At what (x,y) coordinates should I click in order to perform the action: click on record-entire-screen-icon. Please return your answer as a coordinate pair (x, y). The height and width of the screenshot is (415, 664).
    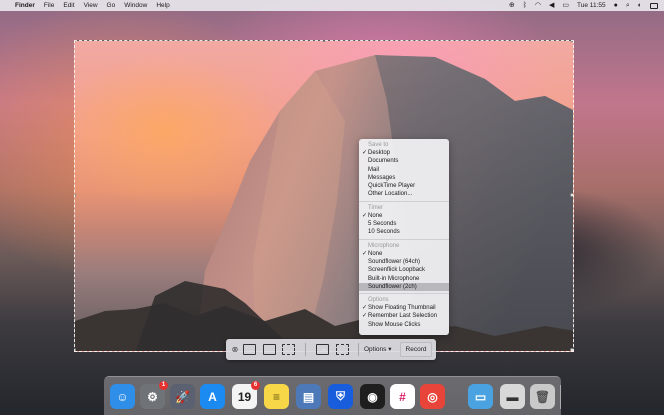
    Looking at the image, I should click on (322, 349).